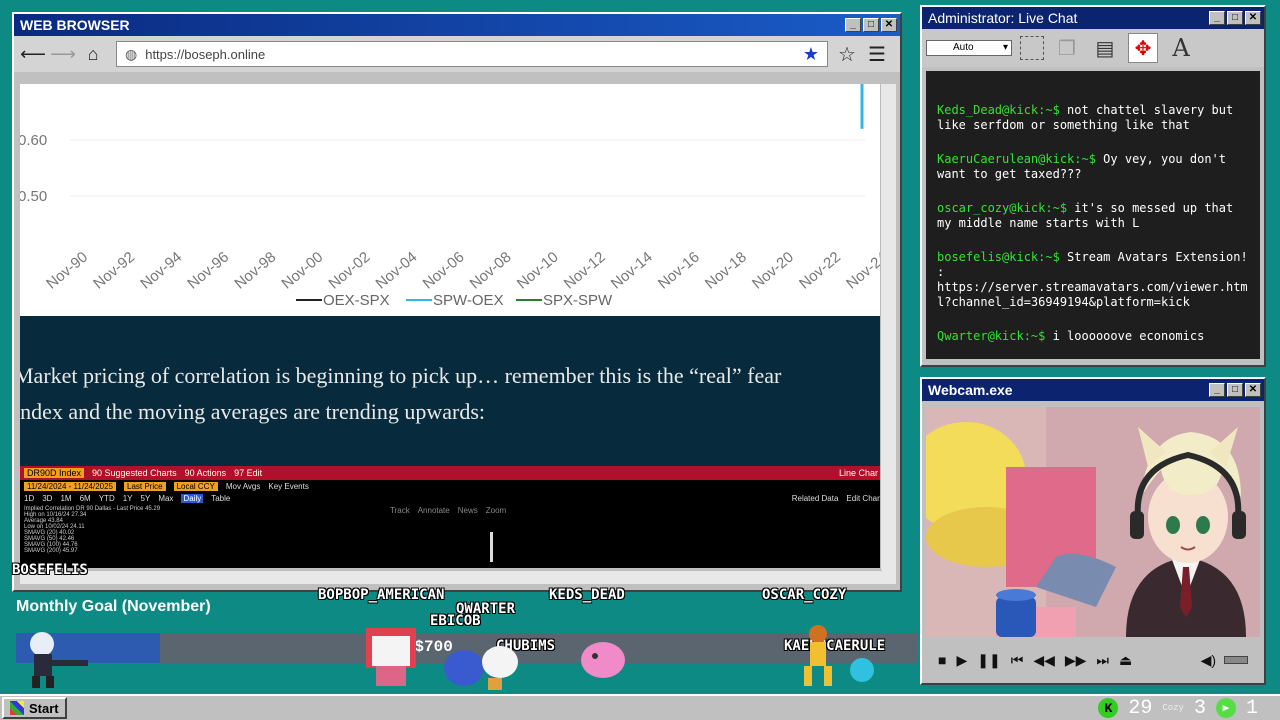 The width and height of the screenshot is (1280, 720). Describe the element at coordinates (66, 498) in the screenshot. I see `range-3: 1M` at that location.